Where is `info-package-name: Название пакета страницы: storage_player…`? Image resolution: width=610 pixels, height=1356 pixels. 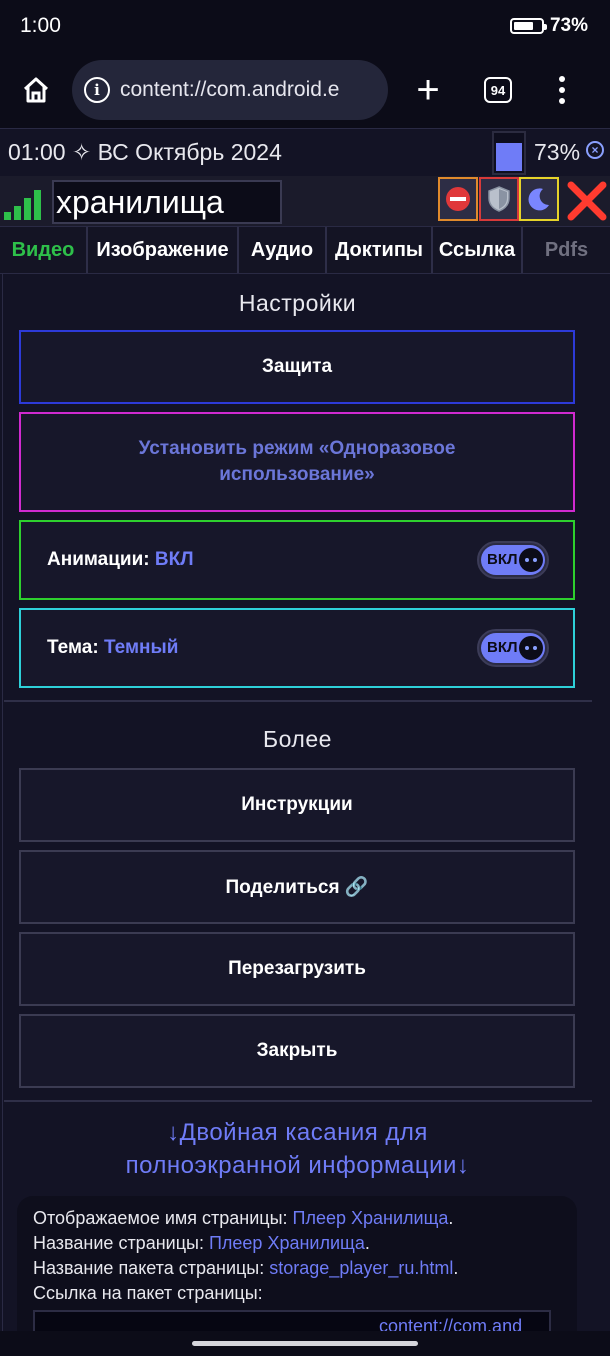 info-package-name: Название пакета страницы: storage_player… is located at coordinates (246, 1268).